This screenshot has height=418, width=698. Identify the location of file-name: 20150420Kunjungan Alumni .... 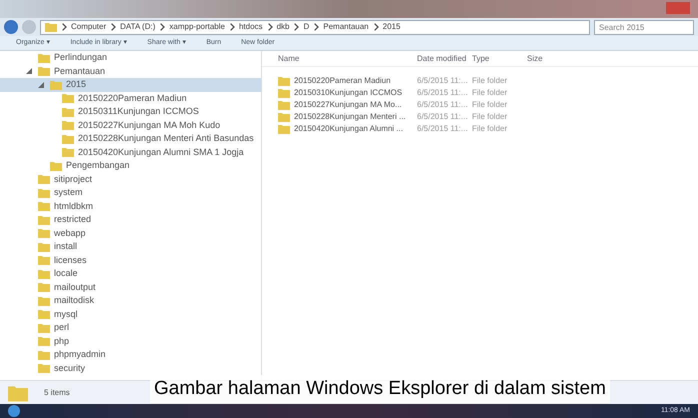
(348, 129).